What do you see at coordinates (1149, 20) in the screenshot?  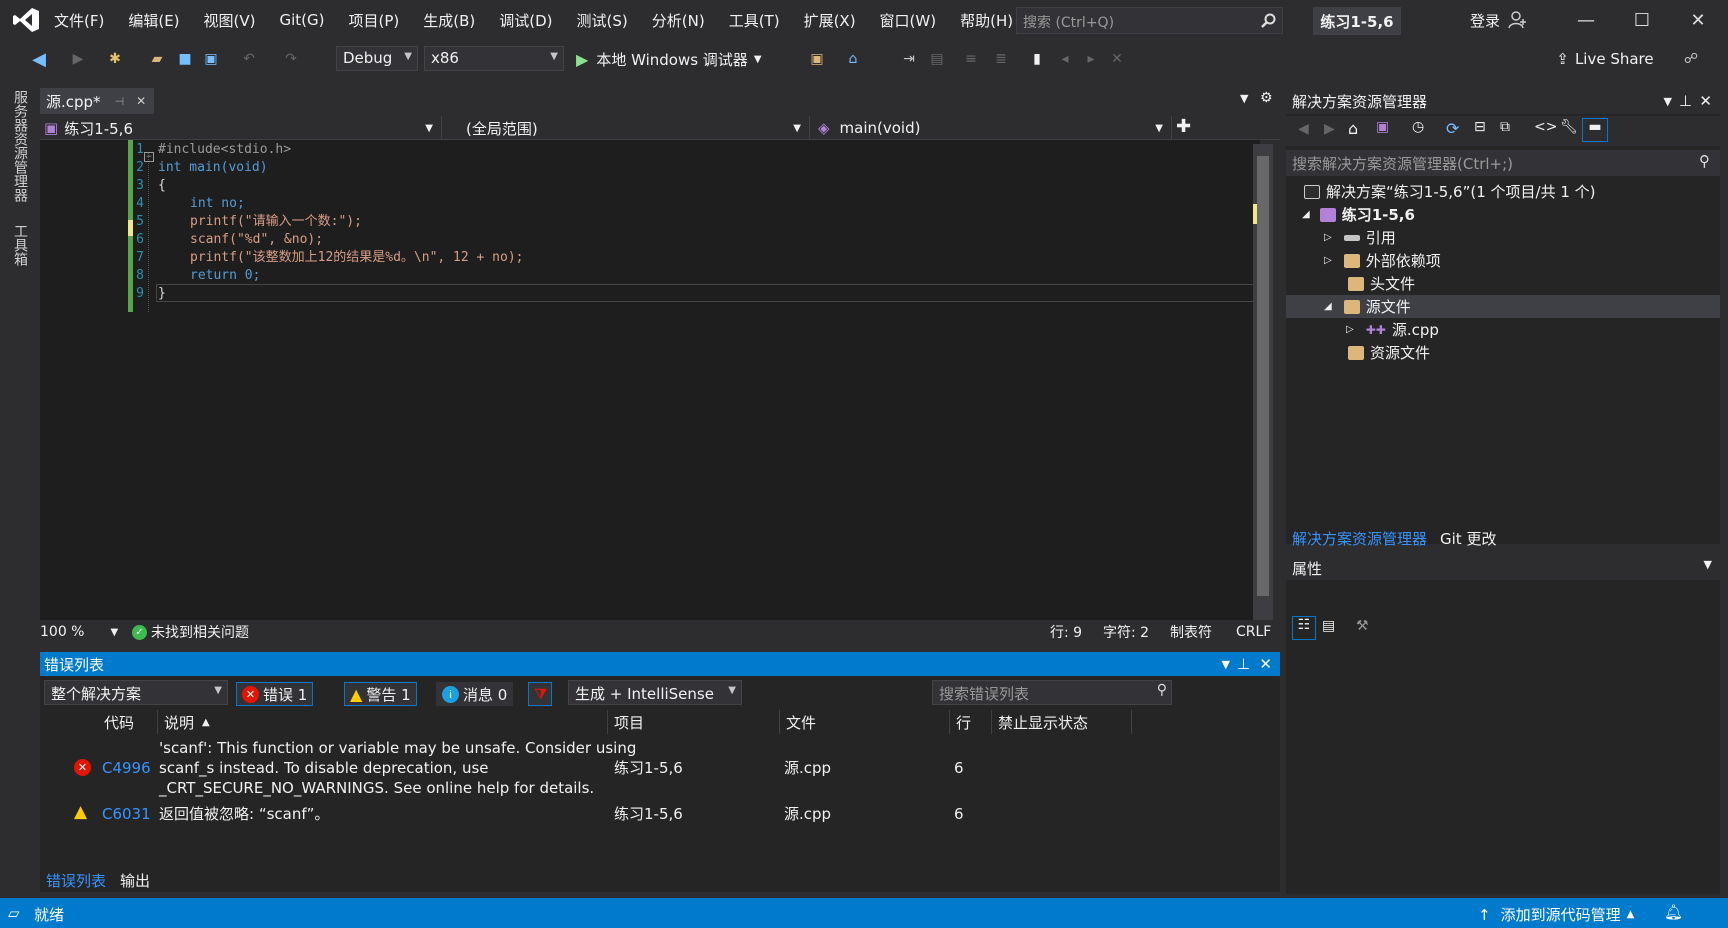 I see `global-search-input: 搜索 (Ctrl+Q)` at bounding box center [1149, 20].